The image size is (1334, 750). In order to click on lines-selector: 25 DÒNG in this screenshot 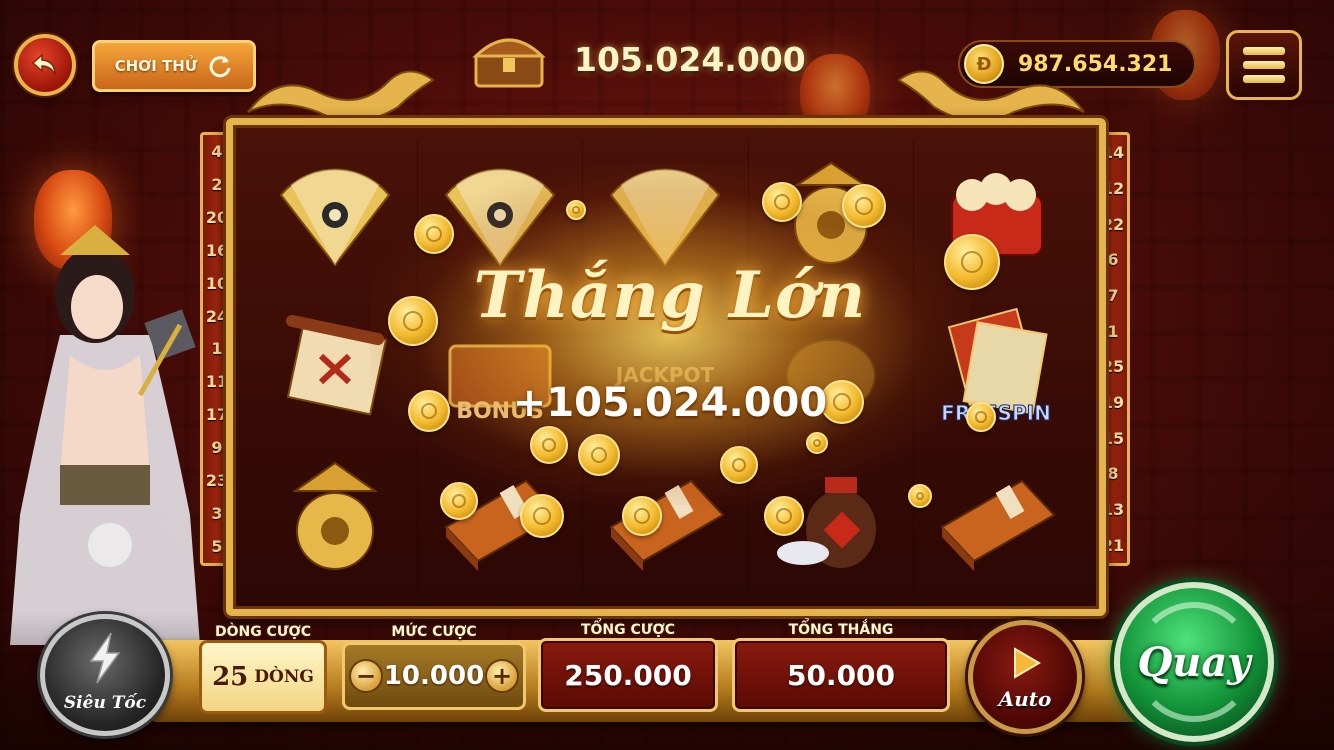, I will do `click(263, 677)`.